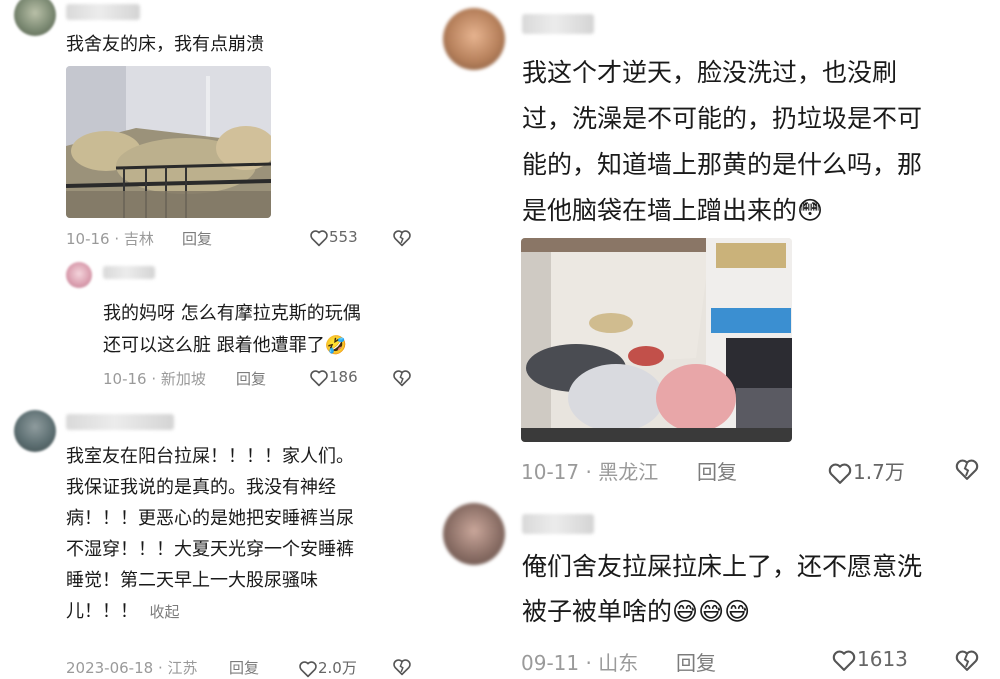 Image resolution: width=1000 pixels, height=679 pixels. What do you see at coordinates (343, 377) in the screenshot?
I see `like-count: 186` at bounding box center [343, 377].